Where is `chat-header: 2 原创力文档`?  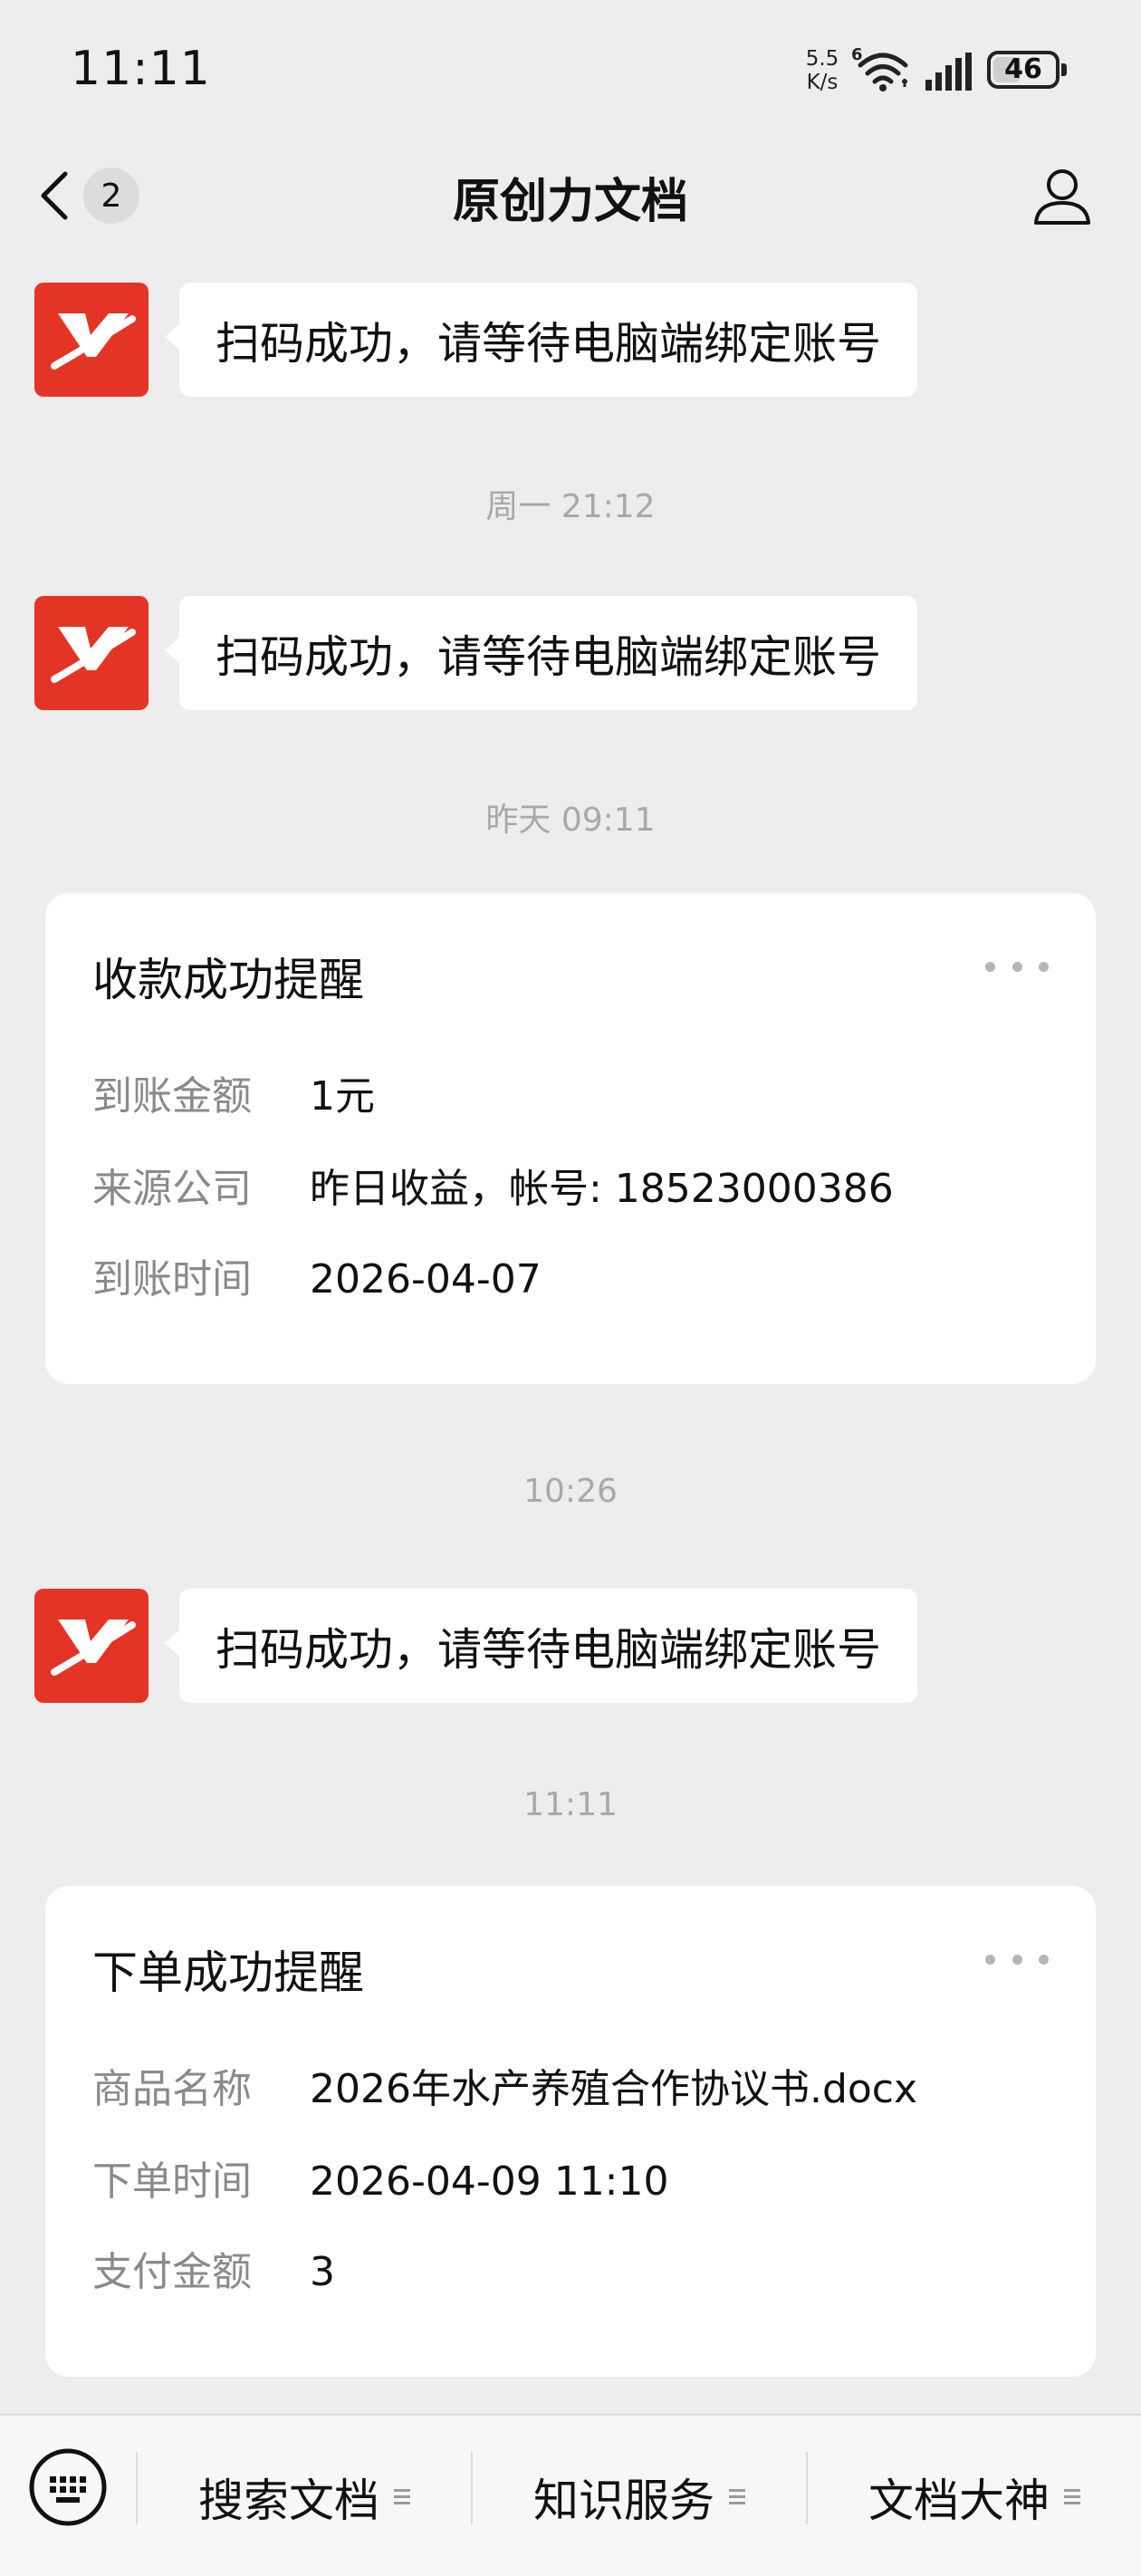 chat-header: 2 原创力文档 is located at coordinates (570, 195).